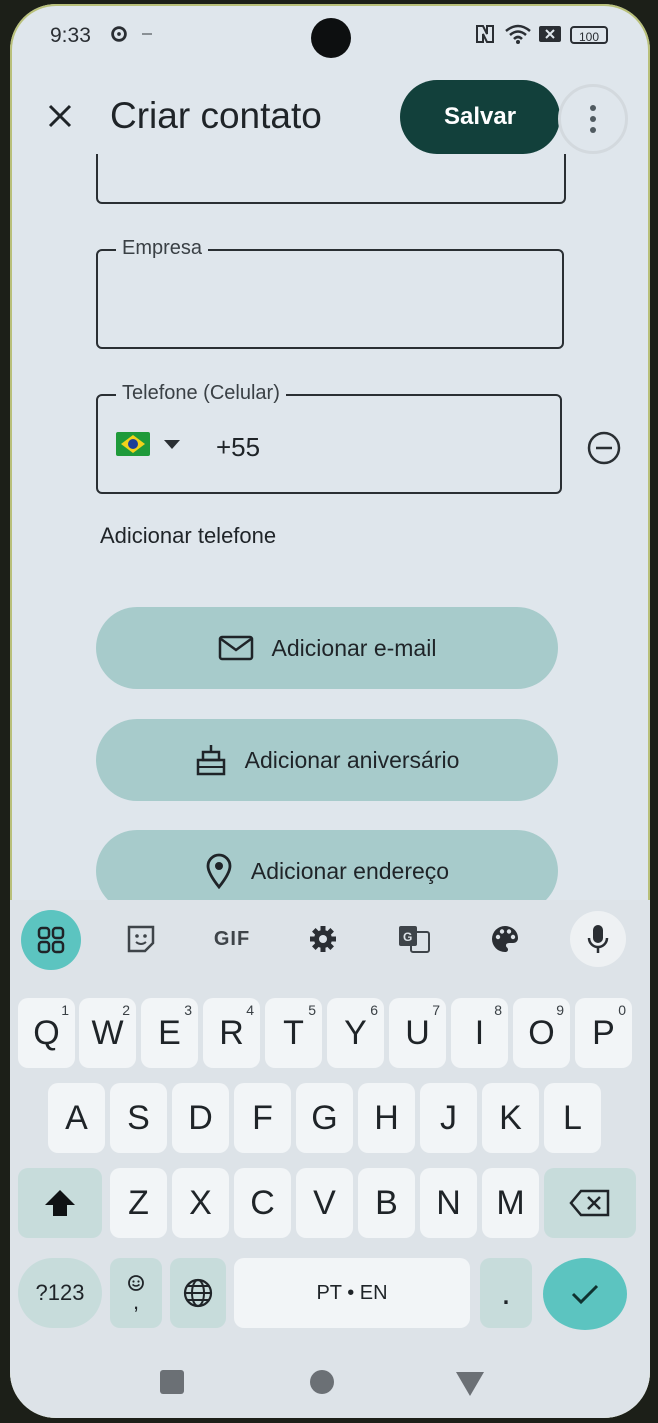 The height and width of the screenshot is (1423, 658). Describe the element at coordinates (518, 34) in the screenshot. I see `wifi-icon` at that location.